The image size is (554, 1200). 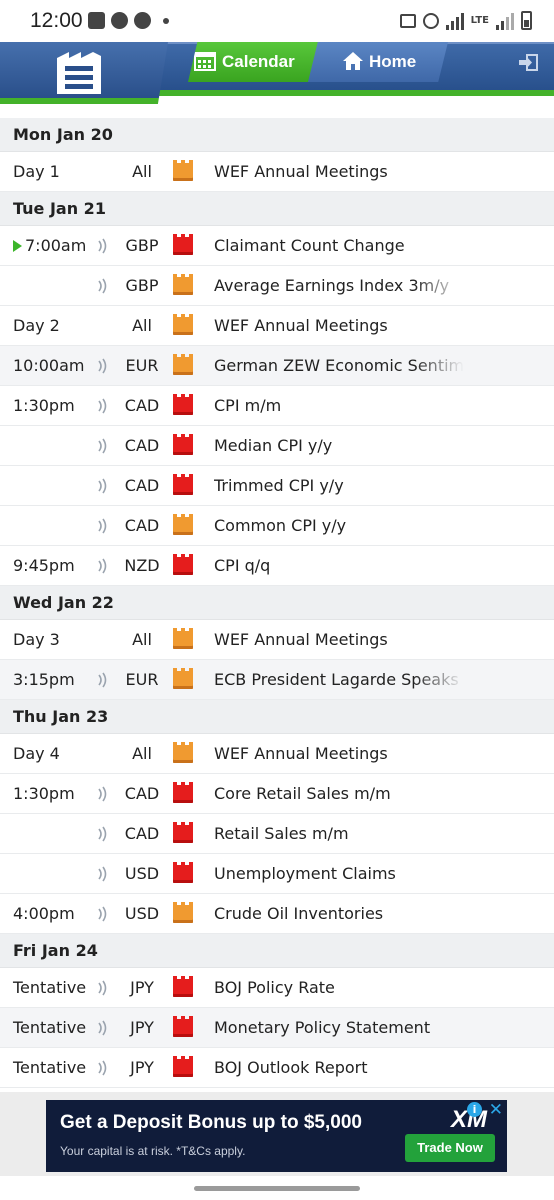 I want to click on event-title: Median CPI y/y, so click(x=339, y=445).